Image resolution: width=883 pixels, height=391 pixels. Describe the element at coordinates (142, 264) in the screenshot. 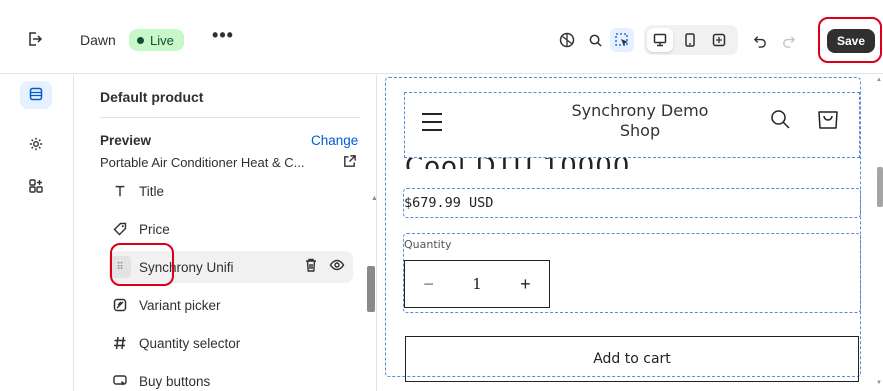

I see `drag-handle-highlight-ring` at that location.